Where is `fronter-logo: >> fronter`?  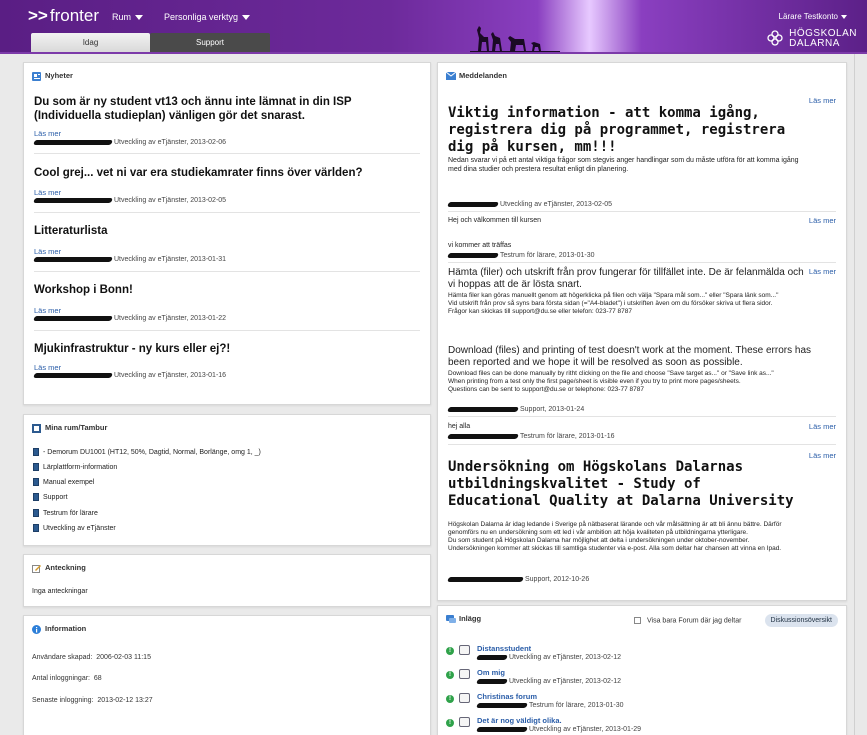 fronter-logo: >> fronter is located at coordinates (63, 16).